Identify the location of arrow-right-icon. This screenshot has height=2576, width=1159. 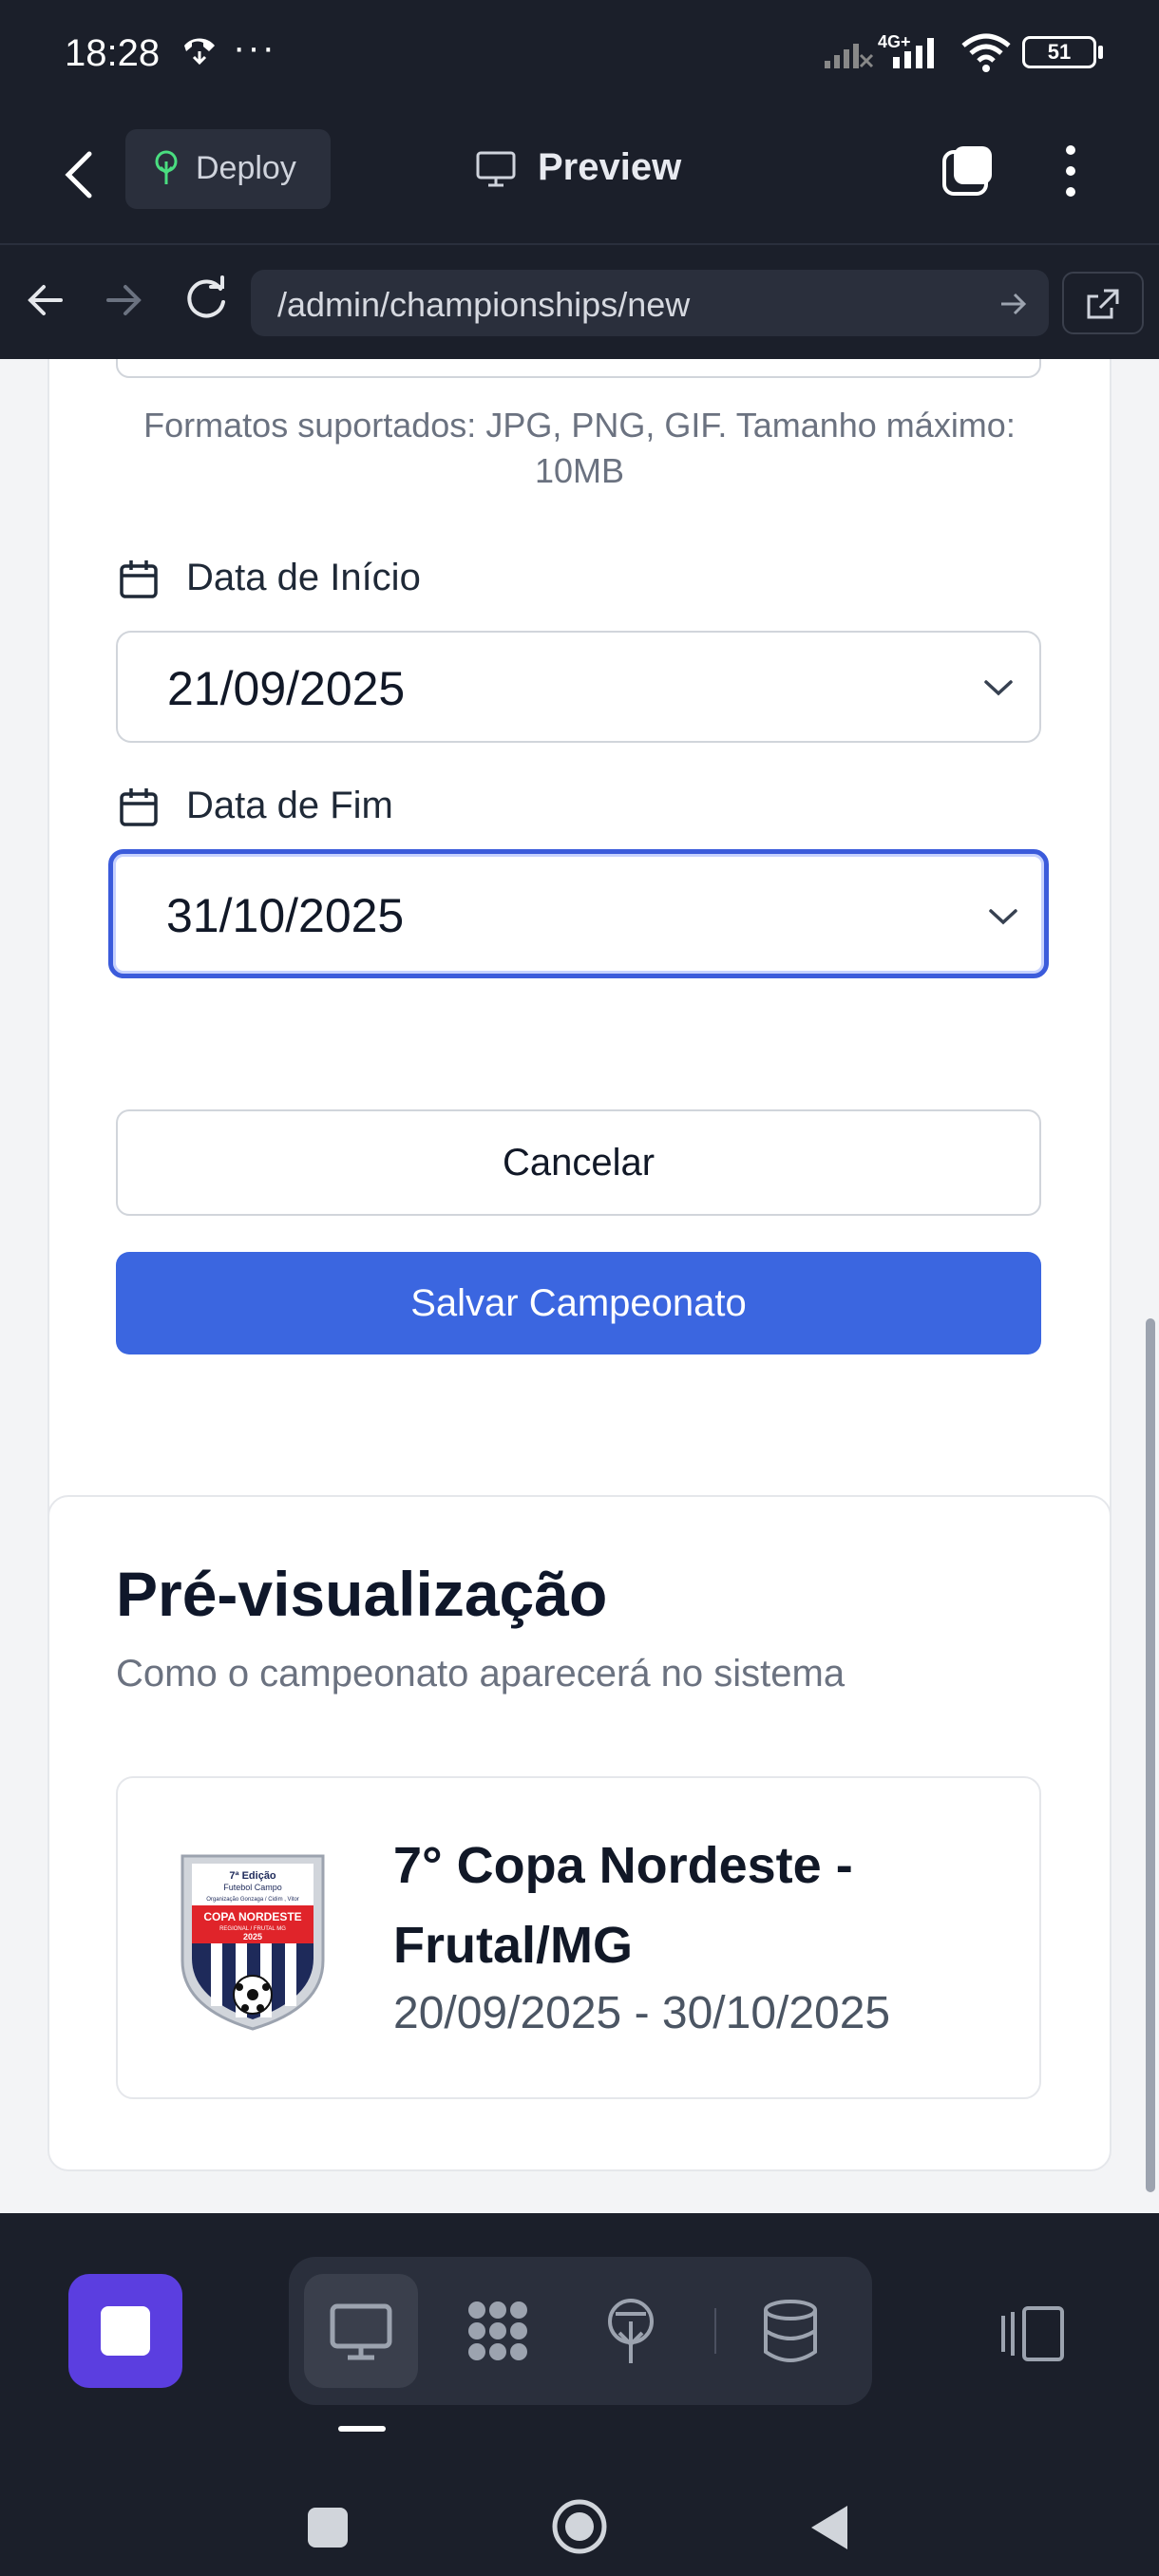
(123, 300).